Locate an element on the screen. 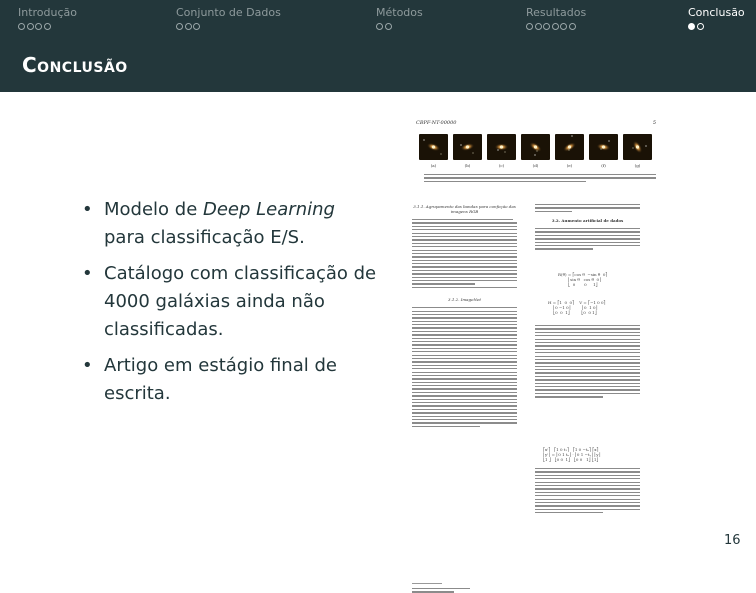 The height and width of the screenshot is (593, 756). galaxy-thumbnails is located at coordinates (535, 147).